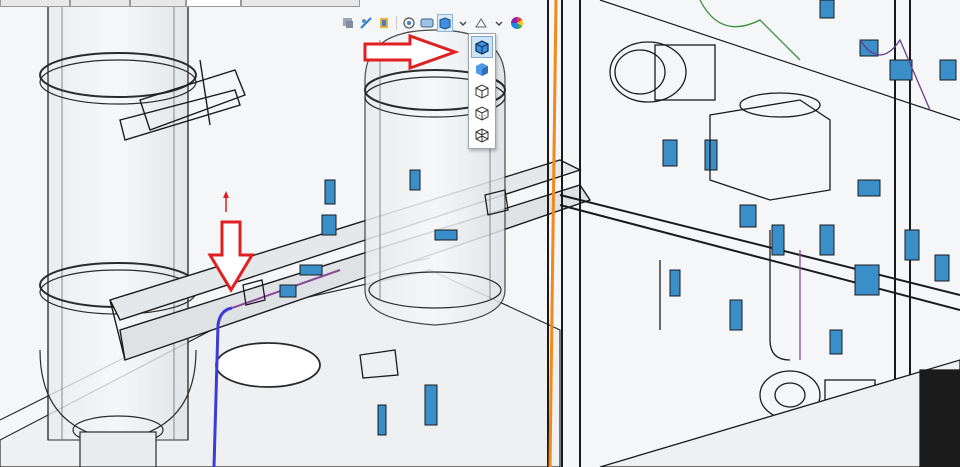  Describe the element at coordinates (463, 23) in the screenshot. I see `chevron-down-icon` at that location.